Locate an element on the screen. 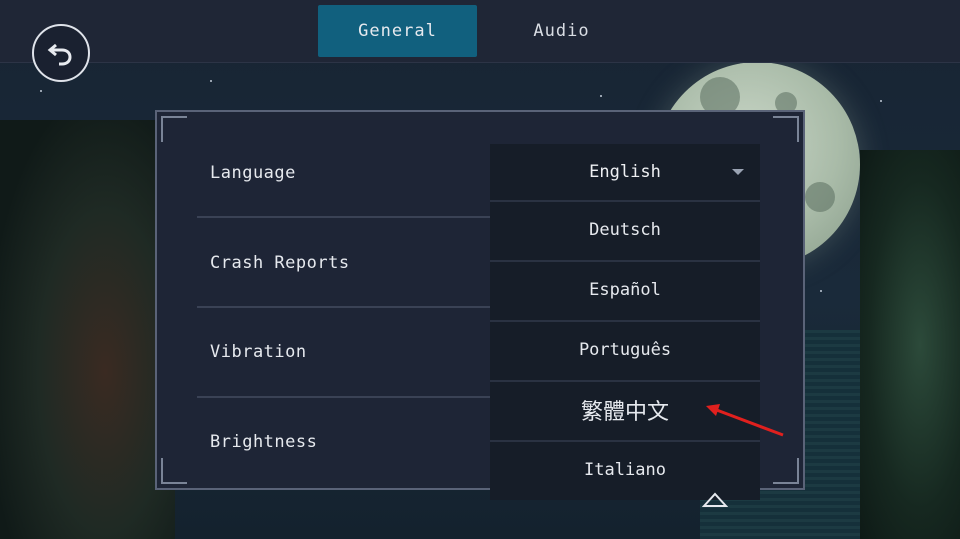 The width and height of the screenshot is (960, 539). tab-general-label: General is located at coordinates (397, 31).